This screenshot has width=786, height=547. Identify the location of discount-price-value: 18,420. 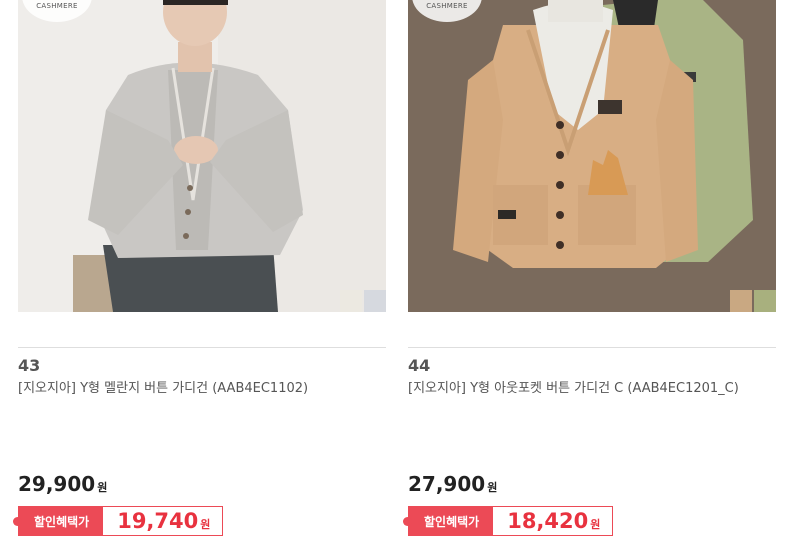
(548, 521).